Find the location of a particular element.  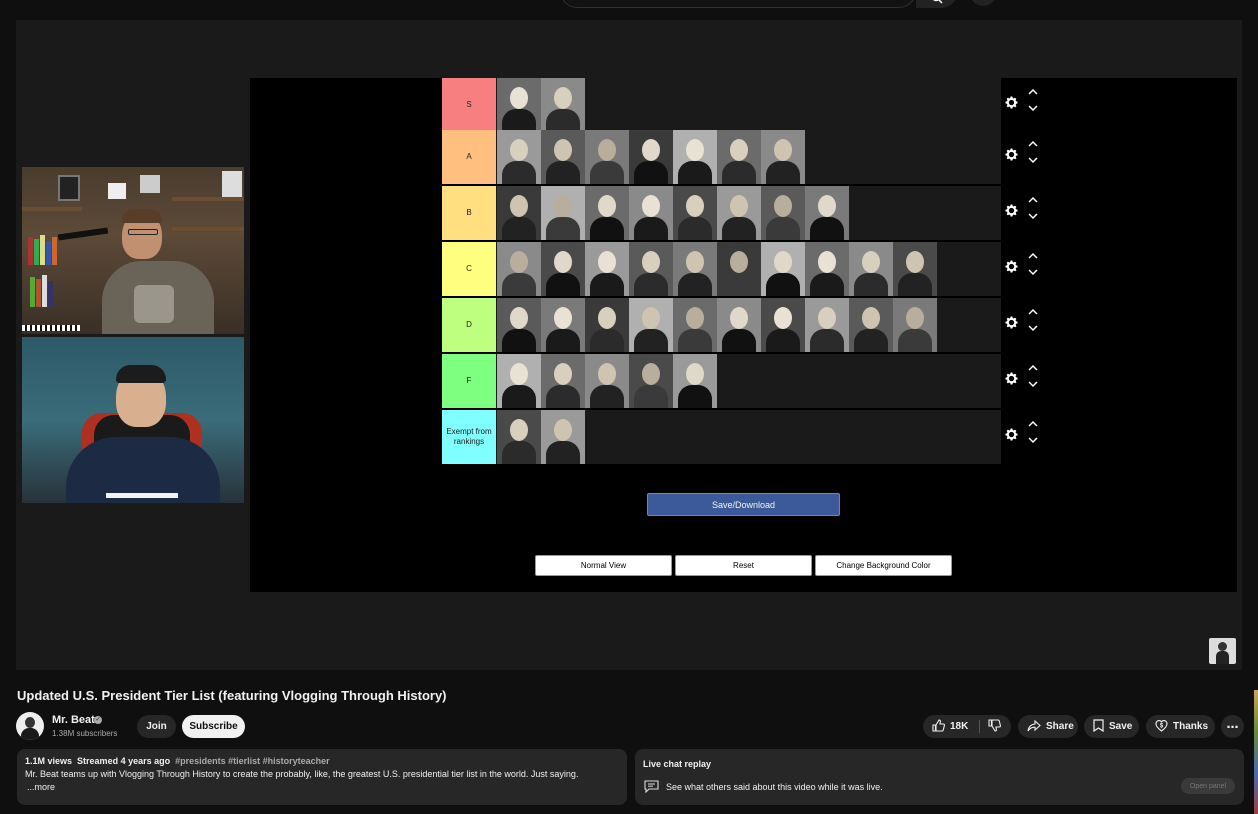

change-background-color-button: Change Background Color is located at coordinates (883, 565).